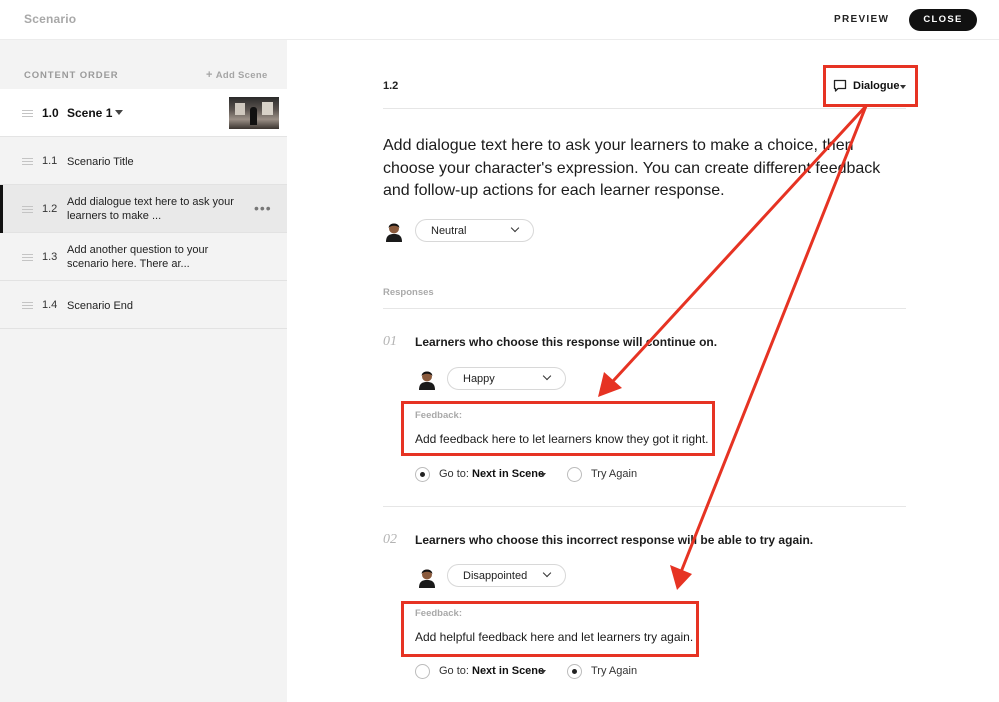  What do you see at coordinates (209, 75) in the screenshot?
I see `plus-icon: +` at bounding box center [209, 75].